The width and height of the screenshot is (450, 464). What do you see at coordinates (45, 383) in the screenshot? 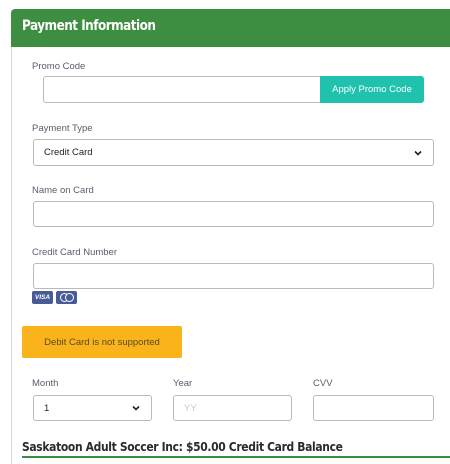
I see `month-label: Month` at bounding box center [45, 383].